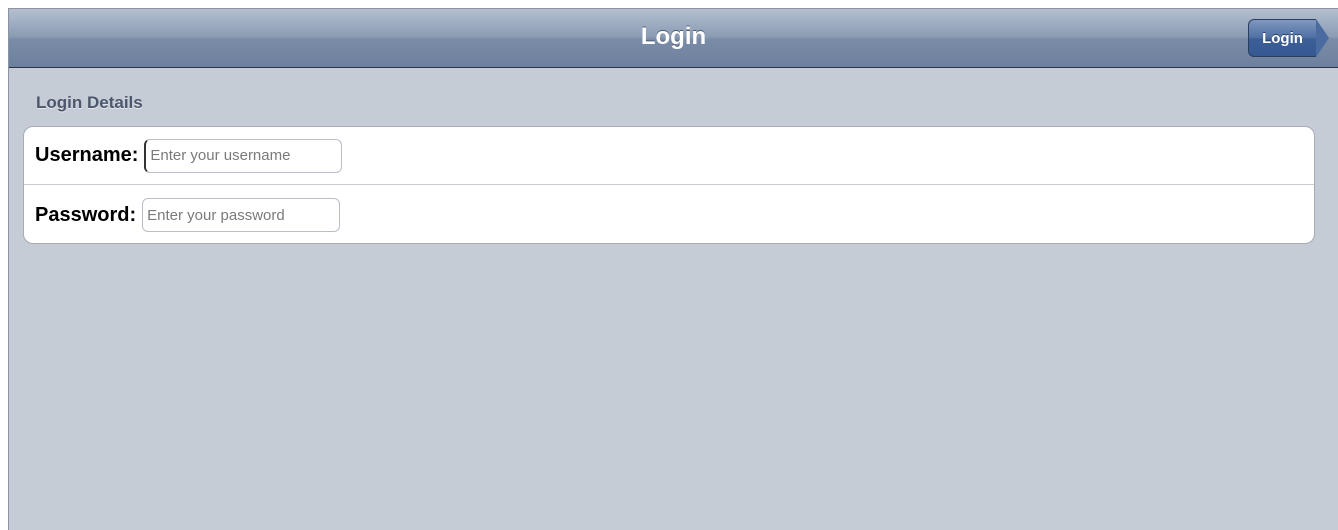 This screenshot has height=530, width=1338. Describe the element at coordinates (1322, 38) in the screenshot. I see `forward-arrow-icon` at that location.